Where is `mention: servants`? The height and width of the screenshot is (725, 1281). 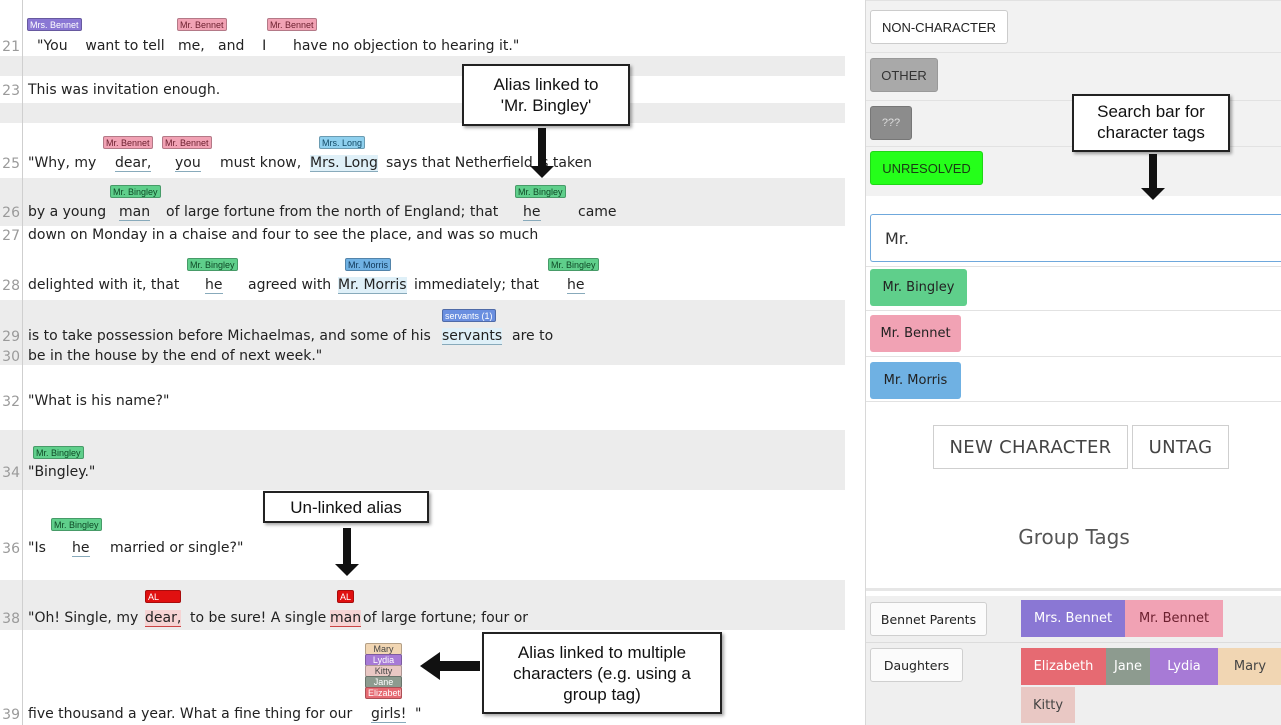
mention: servants is located at coordinates (472, 336).